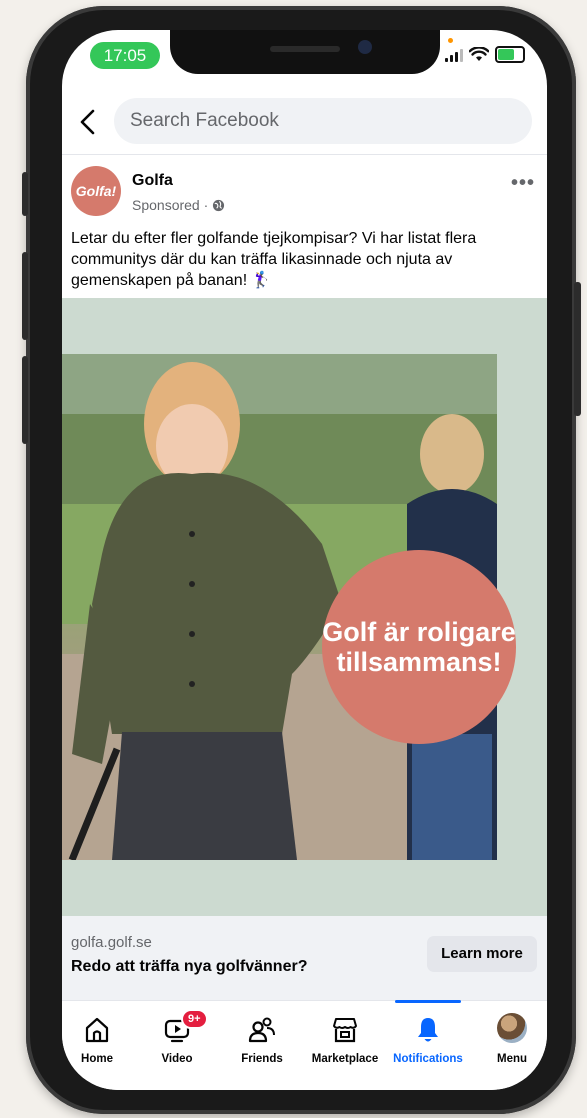  Describe the element at coordinates (96, 191) in the screenshot. I see `page-avatar: Golfa!` at that location.